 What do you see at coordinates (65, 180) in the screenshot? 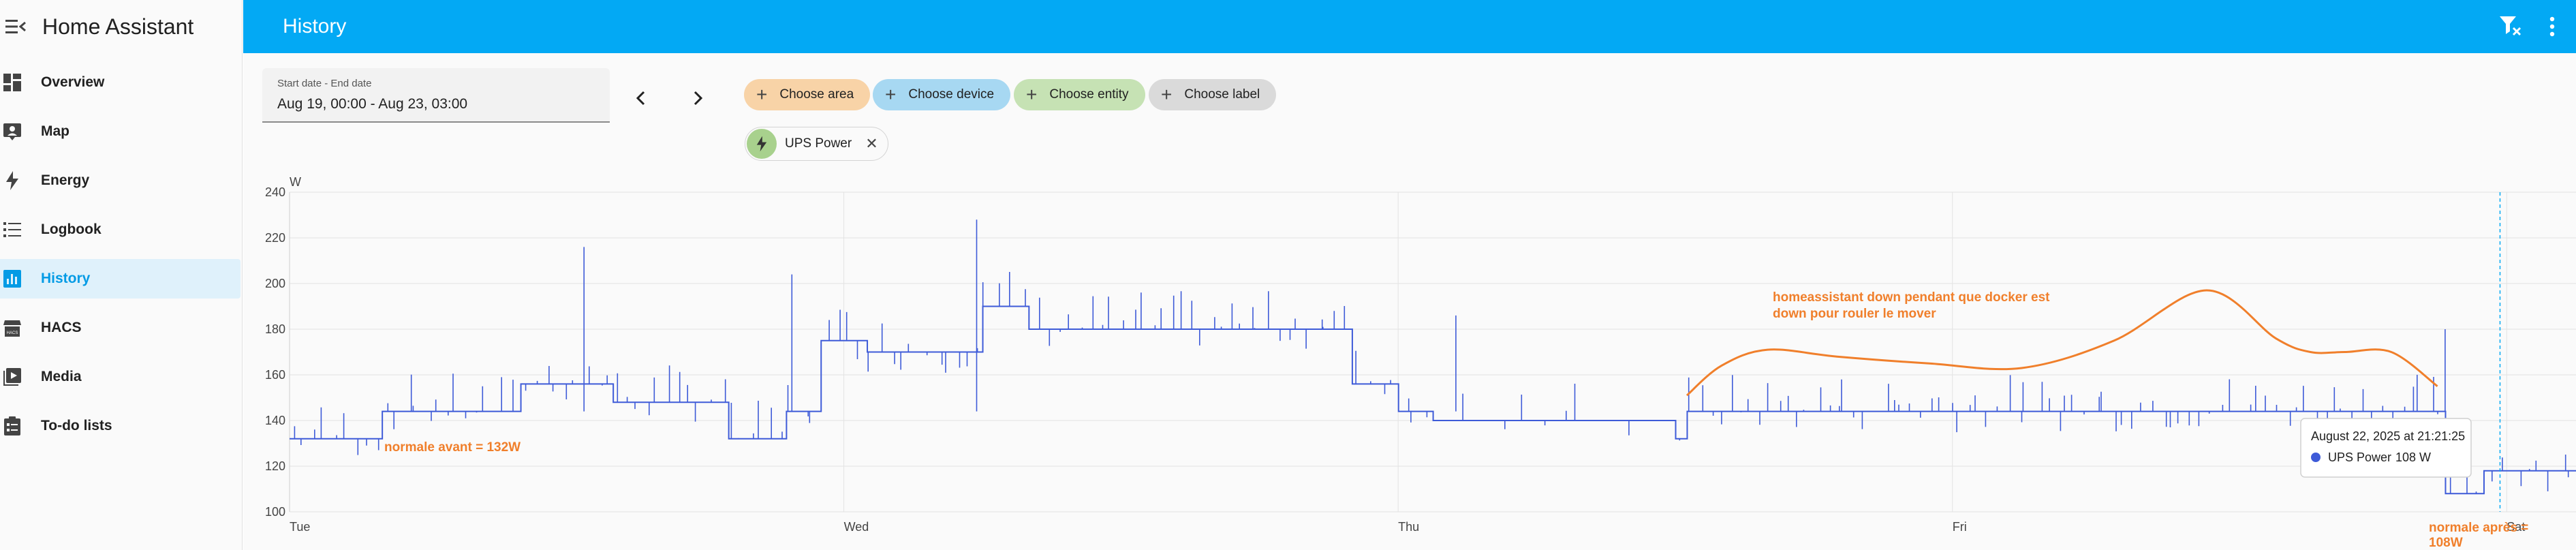
I see `sidebar-item-label: Energy` at bounding box center [65, 180].